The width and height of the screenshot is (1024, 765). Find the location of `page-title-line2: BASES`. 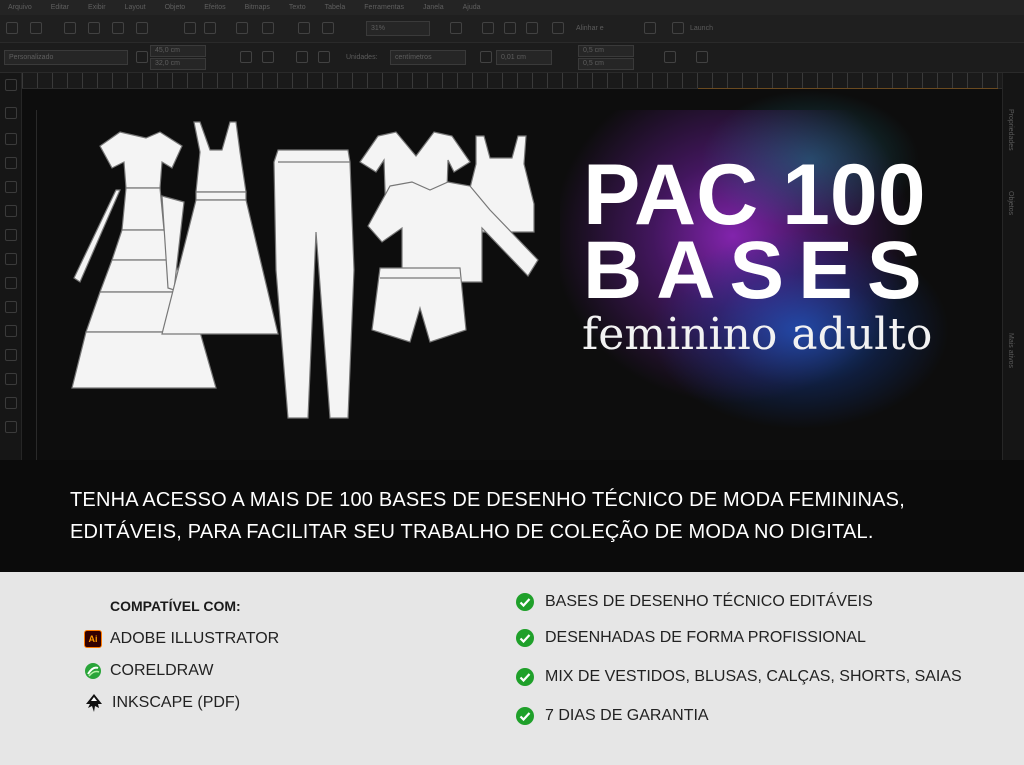

page-title-line2: BASES is located at coordinates (759, 270).